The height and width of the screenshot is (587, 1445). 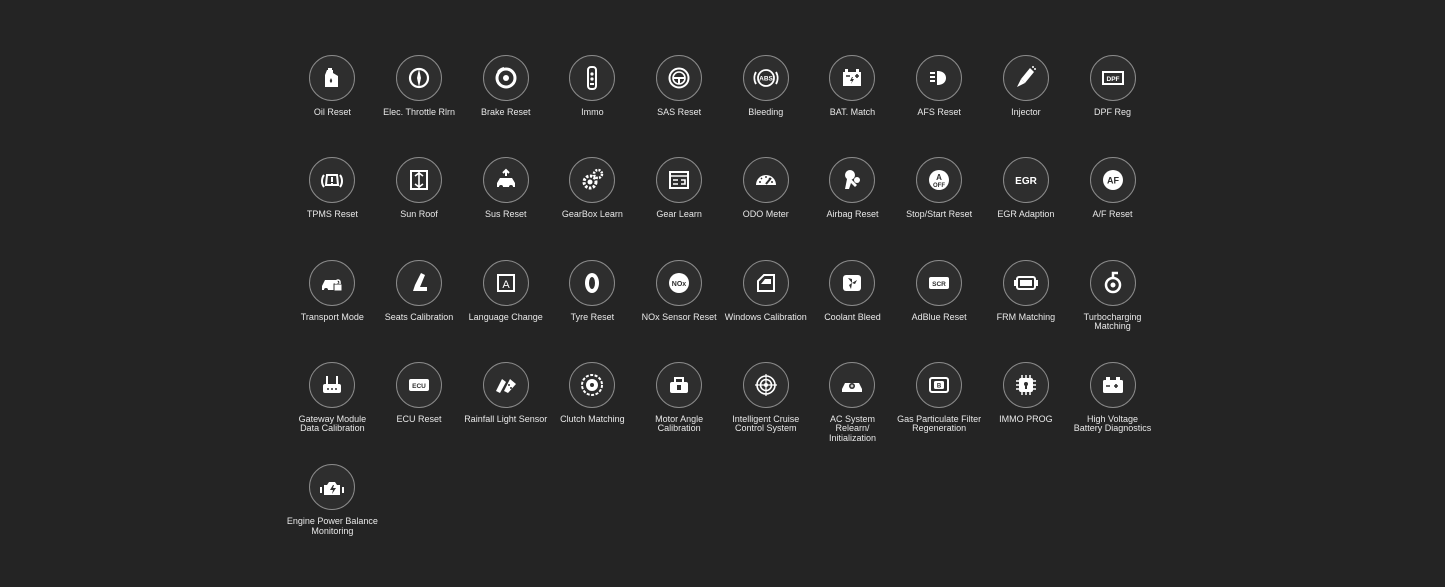 I want to click on function-button-stop-start-reset: A OFF, so click(x=939, y=180).